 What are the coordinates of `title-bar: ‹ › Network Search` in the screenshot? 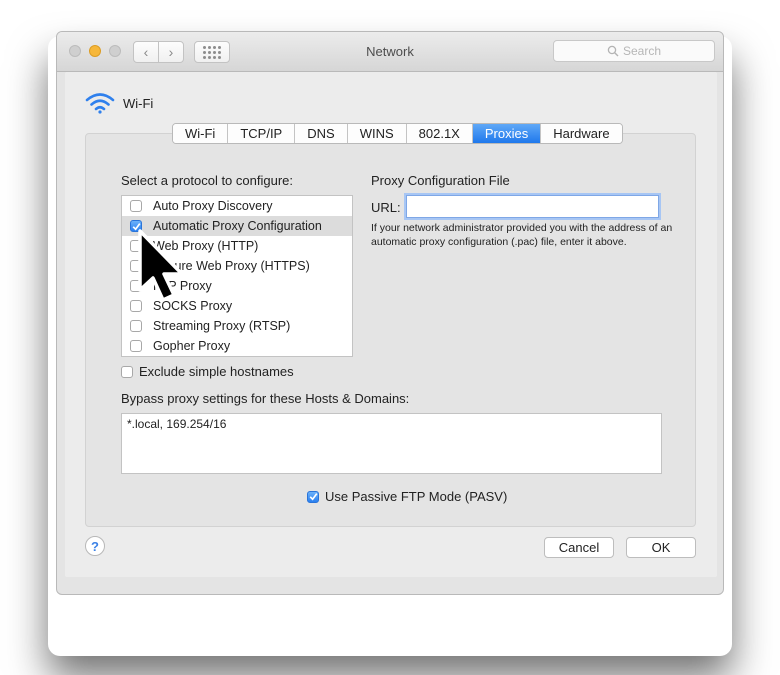 It's located at (390, 52).